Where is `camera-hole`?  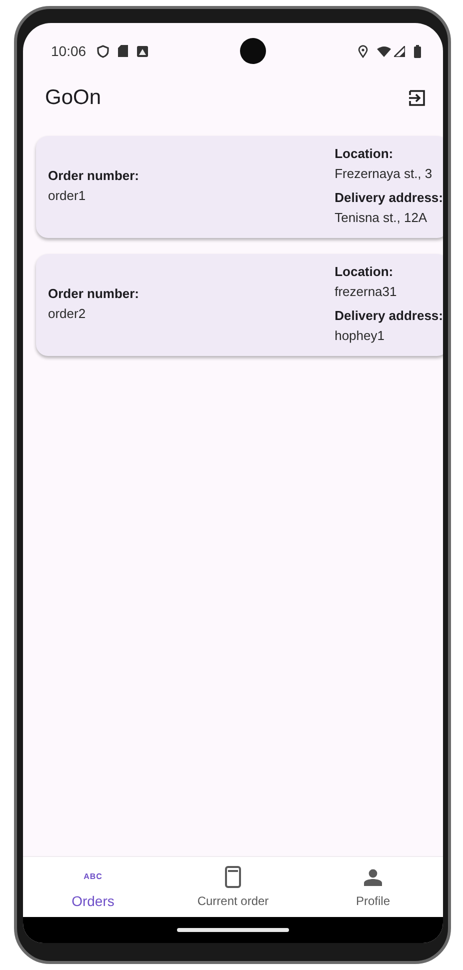
camera-hole is located at coordinates (253, 51).